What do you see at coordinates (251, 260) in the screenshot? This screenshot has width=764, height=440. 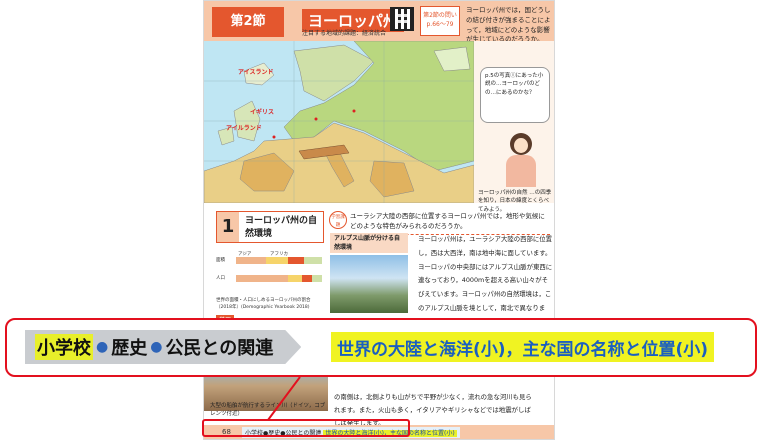 I see `bar-area-asia` at bounding box center [251, 260].